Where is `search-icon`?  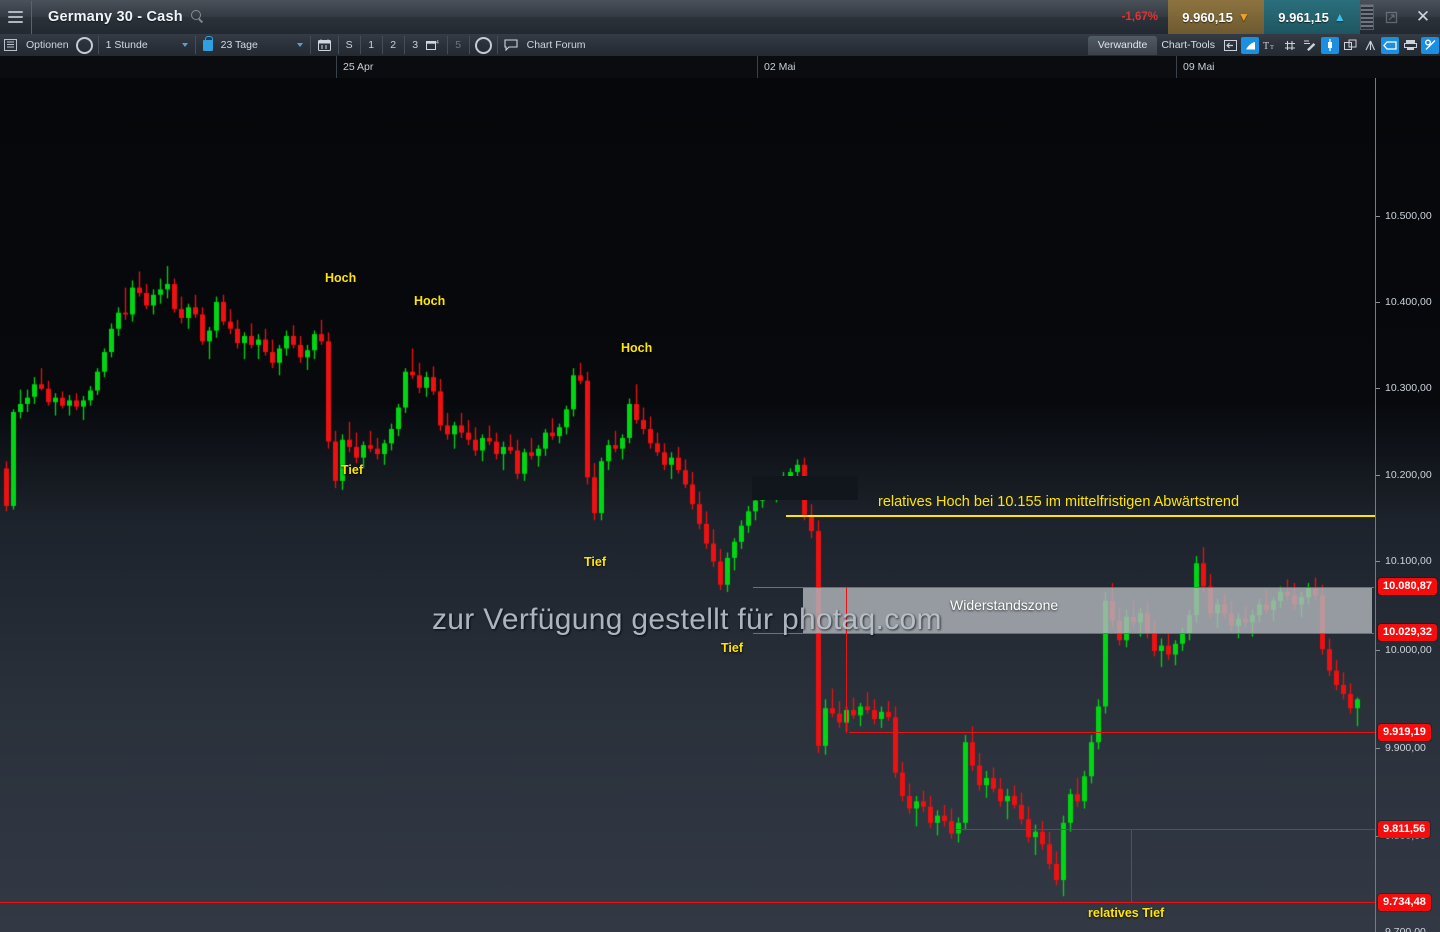 search-icon is located at coordinates (197, 17).